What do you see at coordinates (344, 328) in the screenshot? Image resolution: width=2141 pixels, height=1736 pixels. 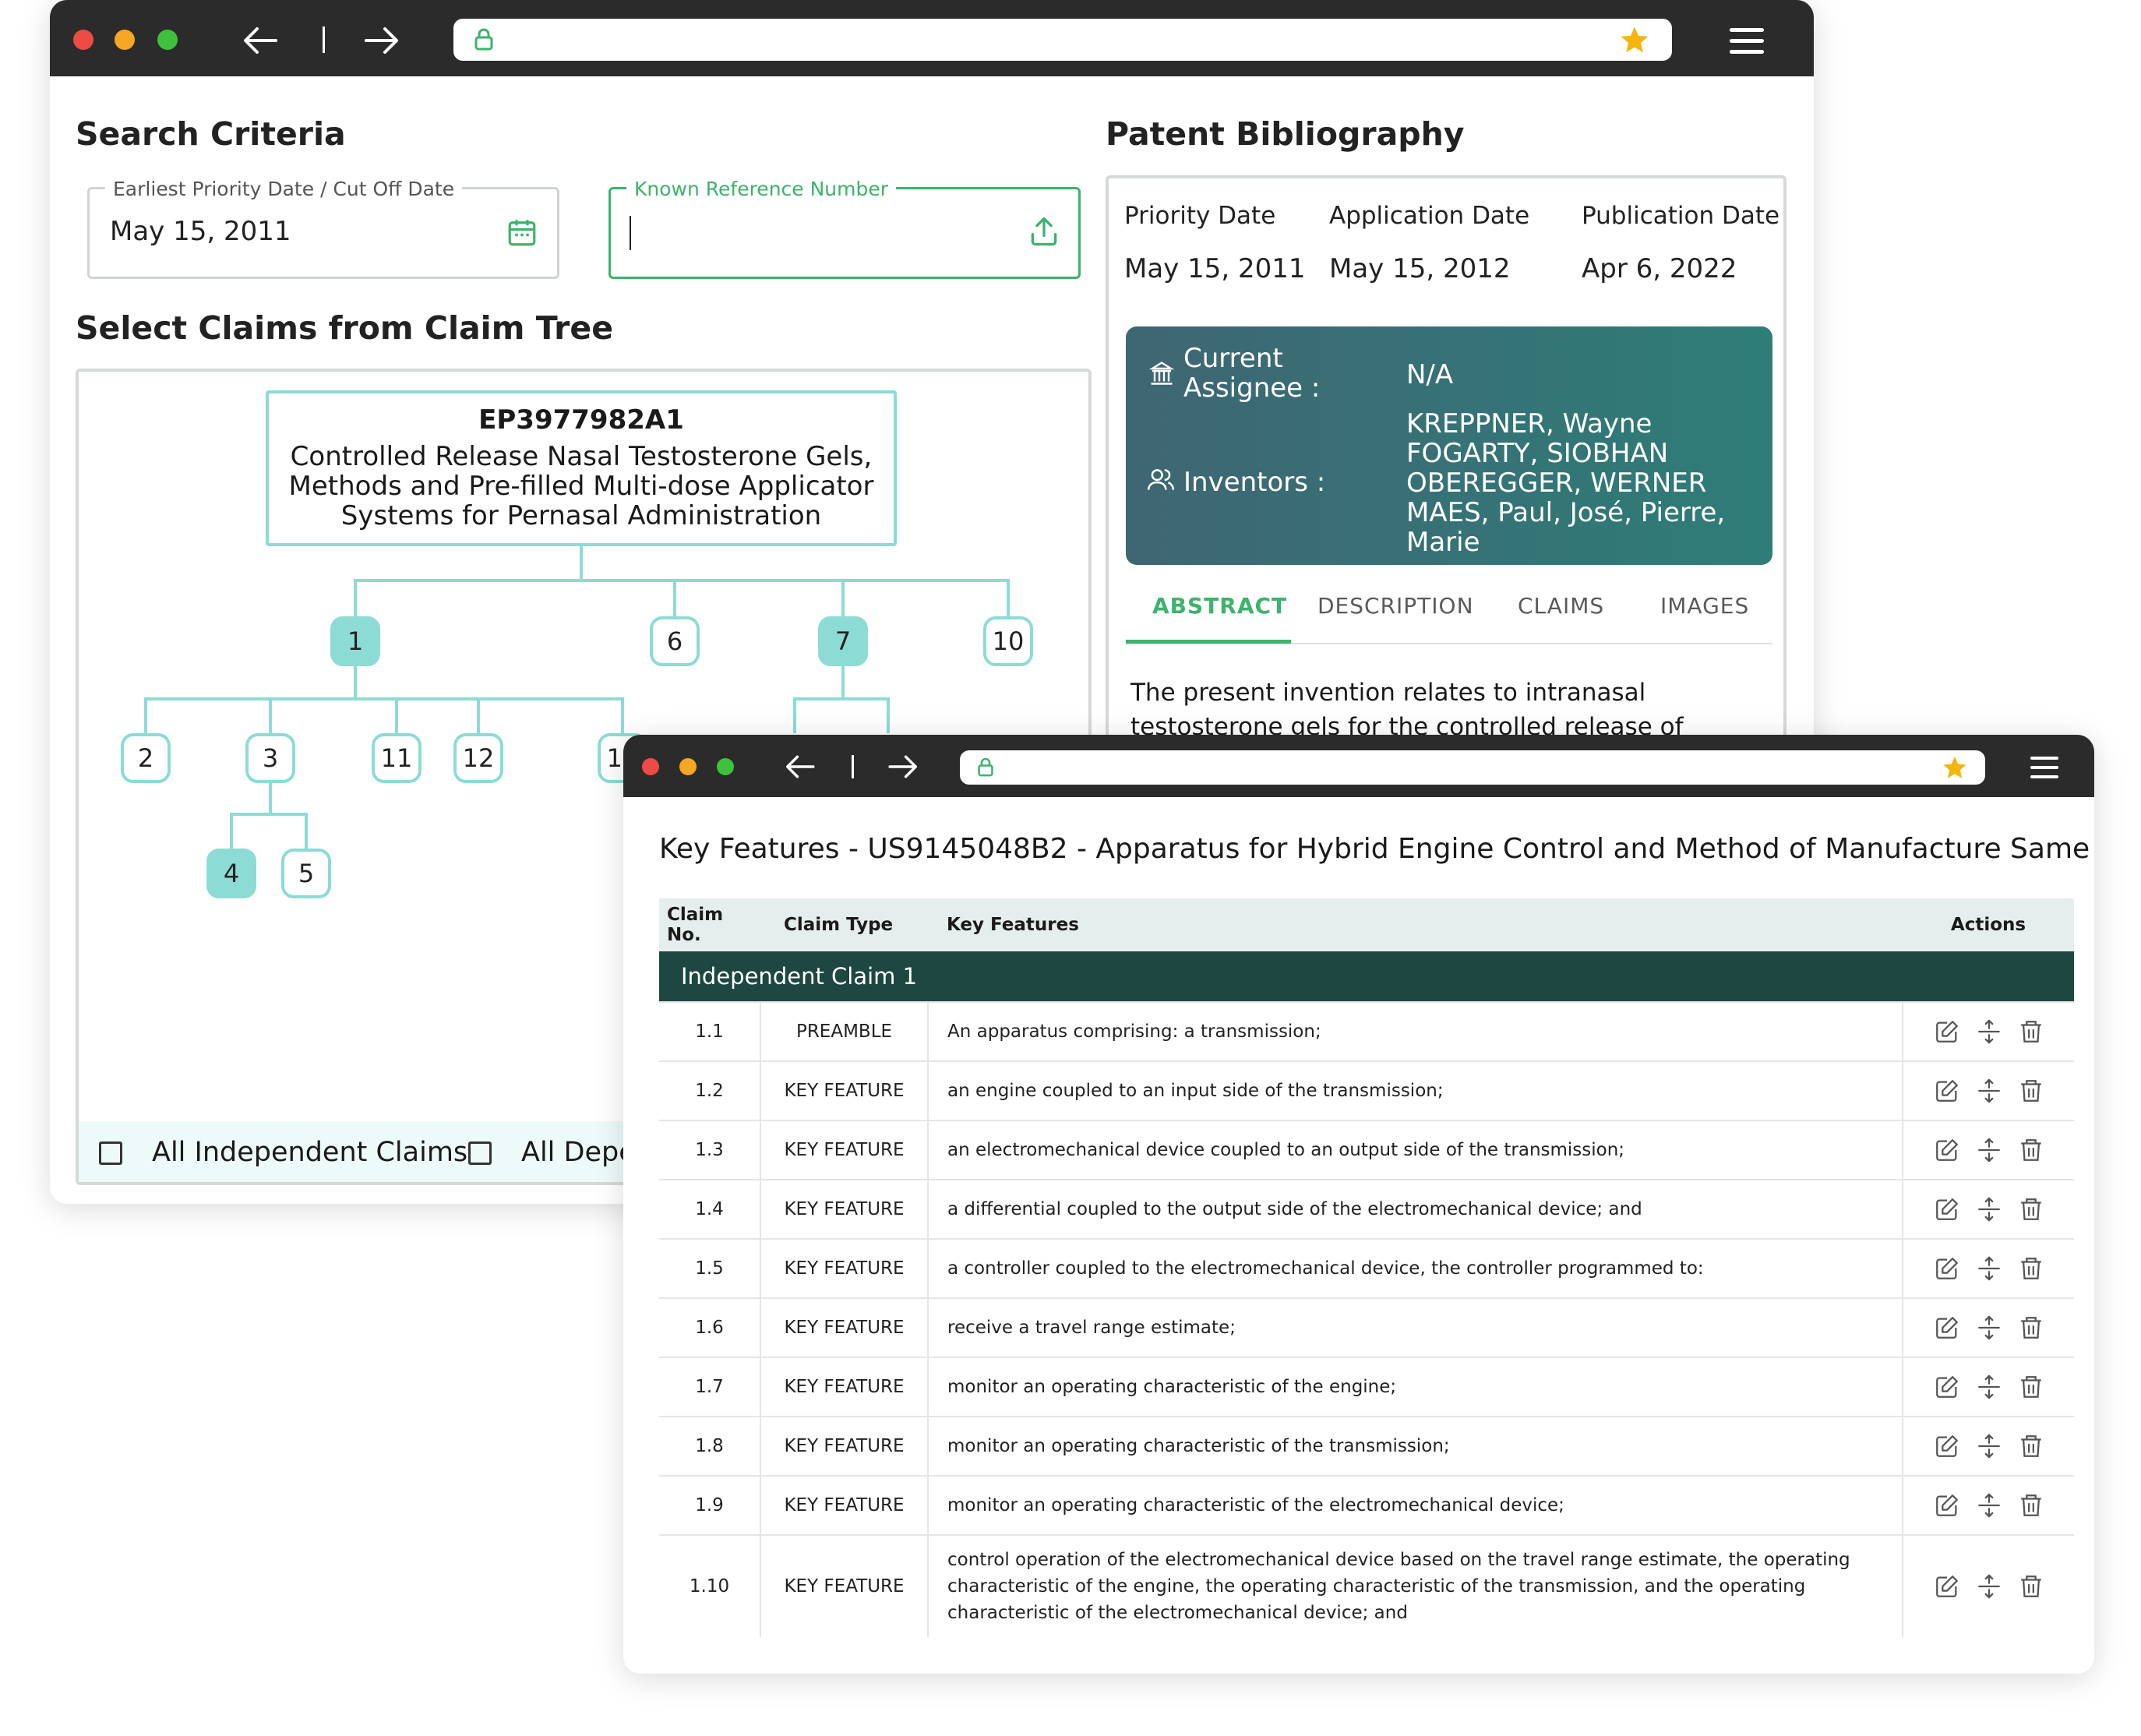 I see `claim-tree-title: Select Claims from Claim Tree` at bounding box center [344, 328].